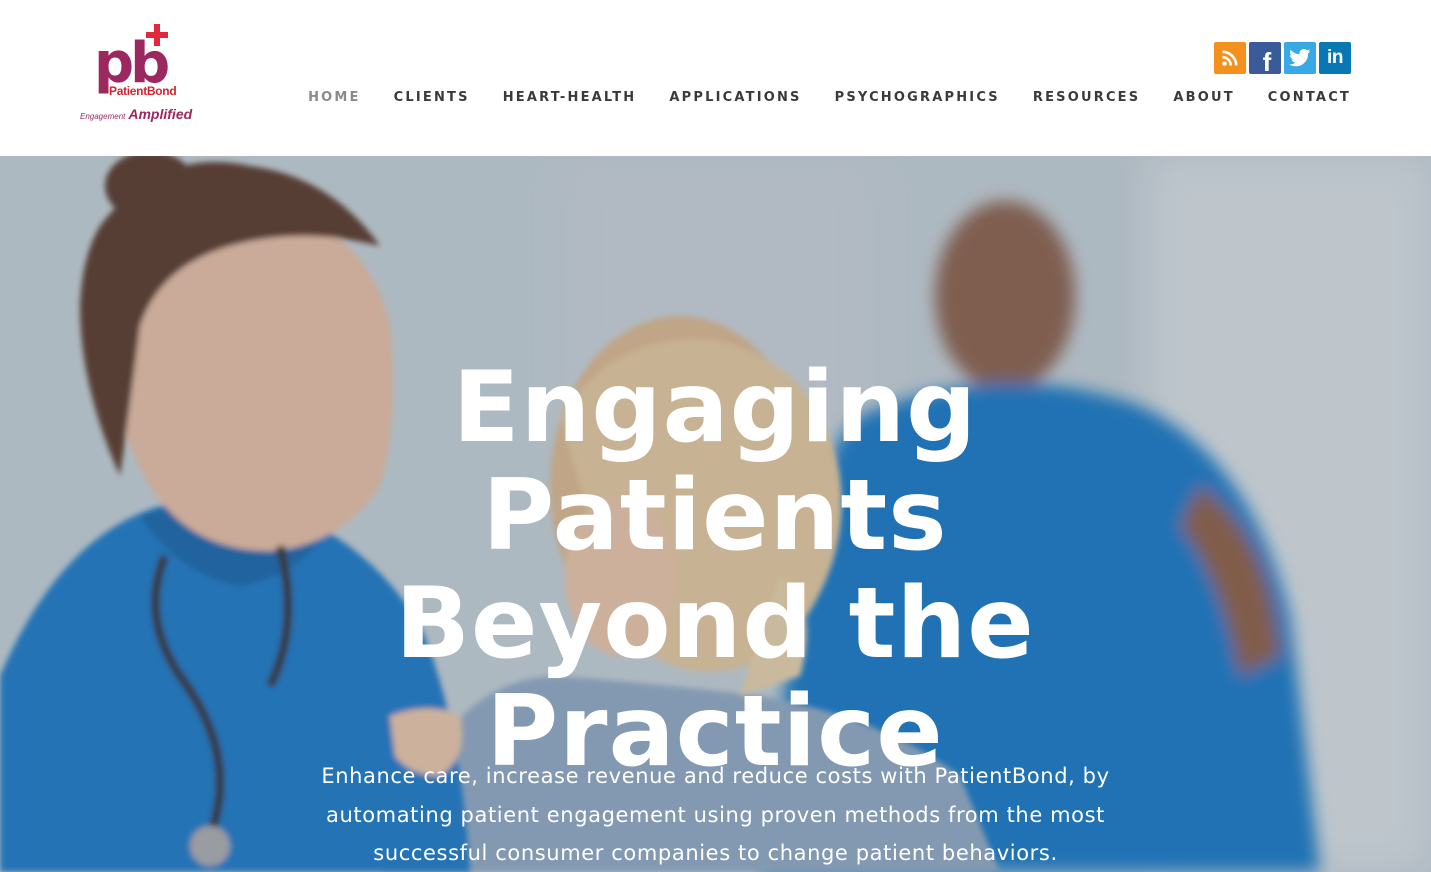  What do you see at coordinates (570, 97) in the screenshot?
I see `nav-item-heart-health: HEART-HEALTH` at bounding box center [570, 97].